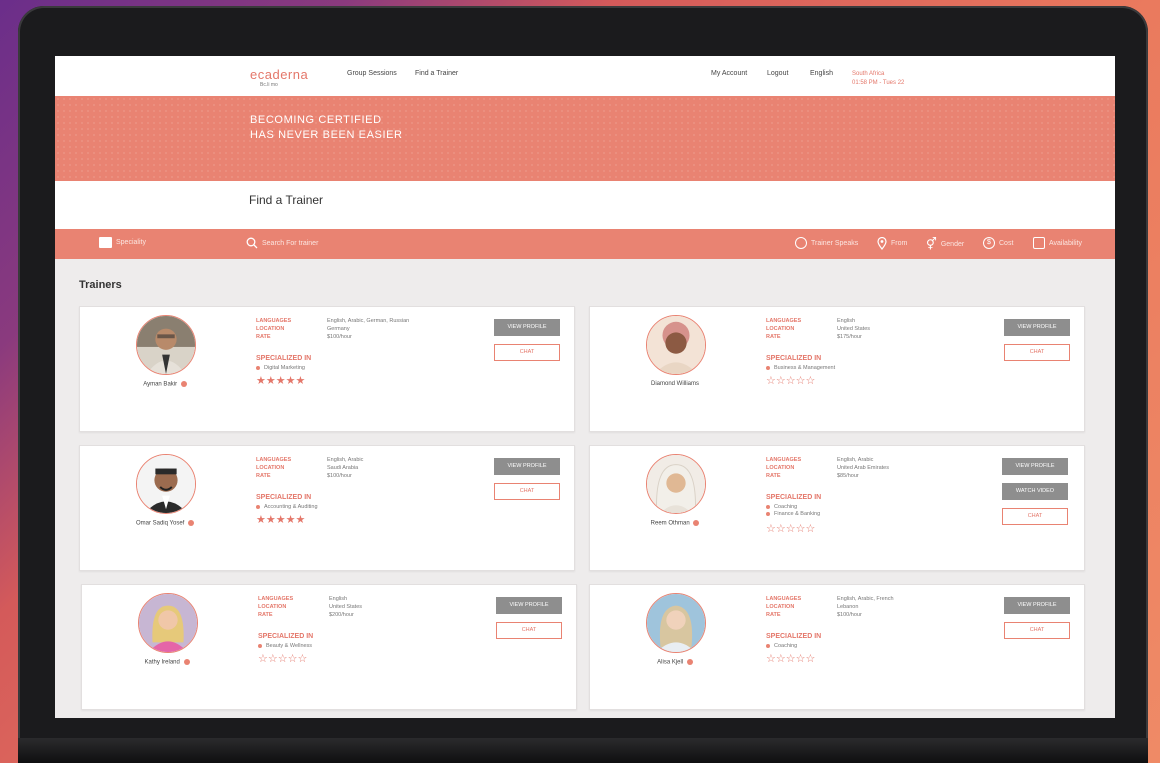  What do you see at coordinates (338, 329) in the screenshot?
I see `location-value: Germany` at bounding box center [338, 329].